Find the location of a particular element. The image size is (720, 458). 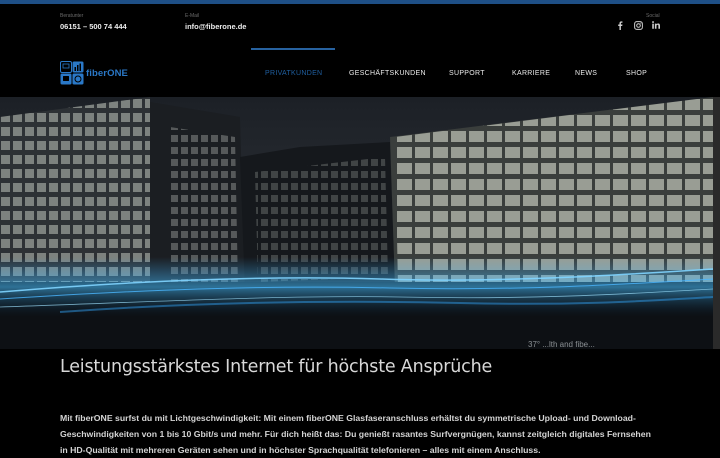

phone-label: Beratunter is located at coordinates (72, 16).